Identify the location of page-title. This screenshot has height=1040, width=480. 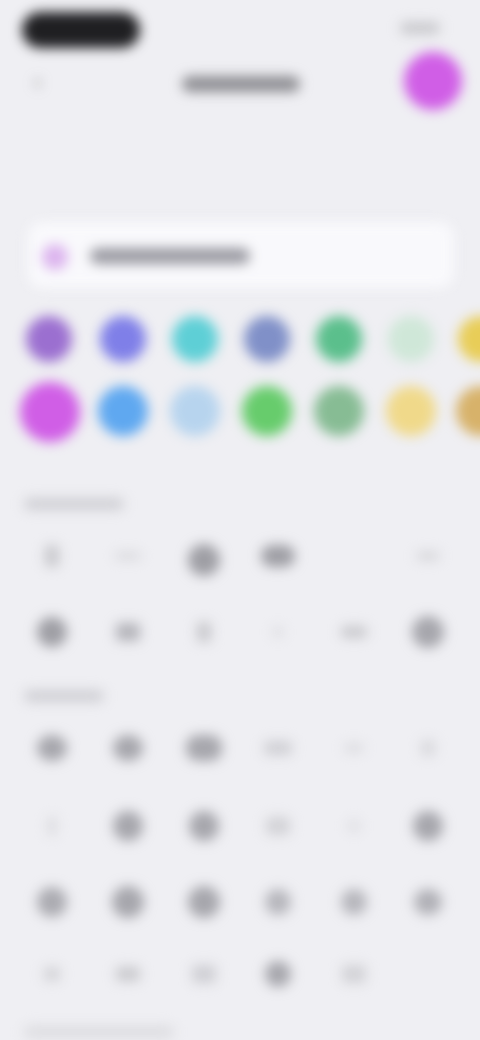
(241, 85).